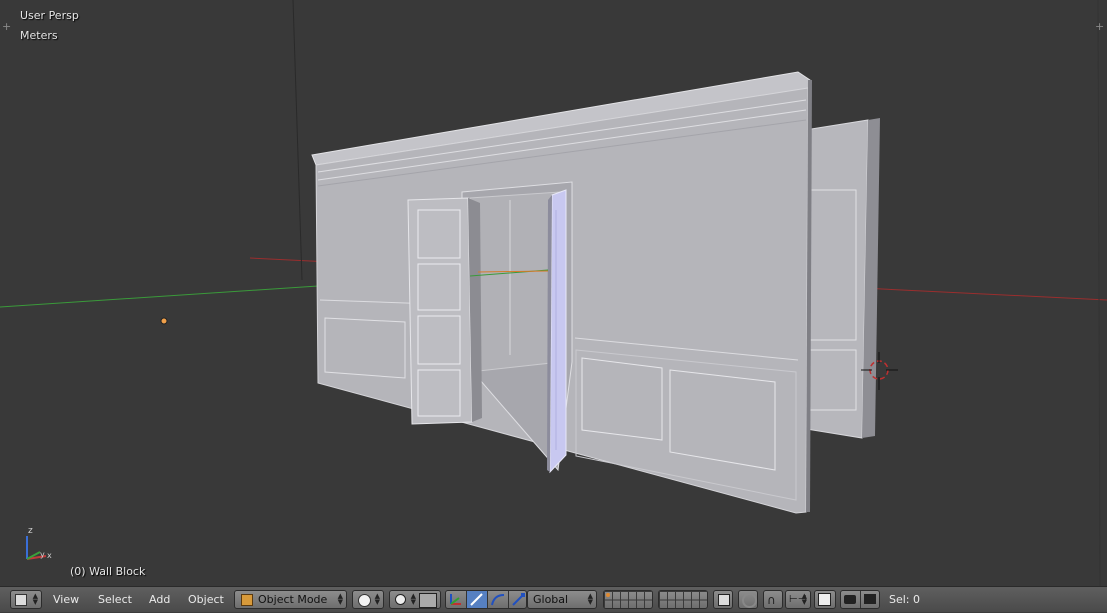 Image resolution: width=1107 pixels, height=613 pixels. Describe the element at coordinates (108, 571) in the screenshot. I see `active-object-label: (0) Wall Block` at that location.